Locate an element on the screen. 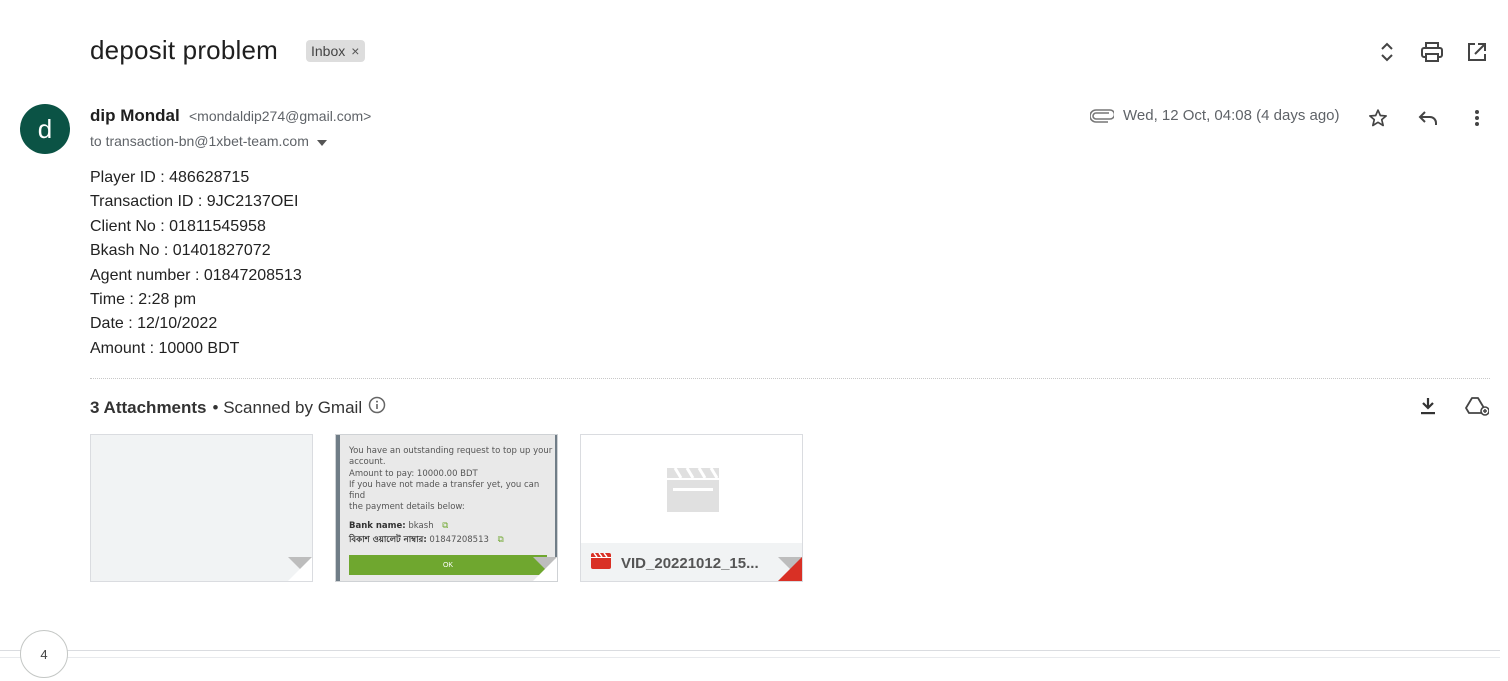  scanned-by-gmail: • Scanned by Gmail is located at coordinates (287, 407).